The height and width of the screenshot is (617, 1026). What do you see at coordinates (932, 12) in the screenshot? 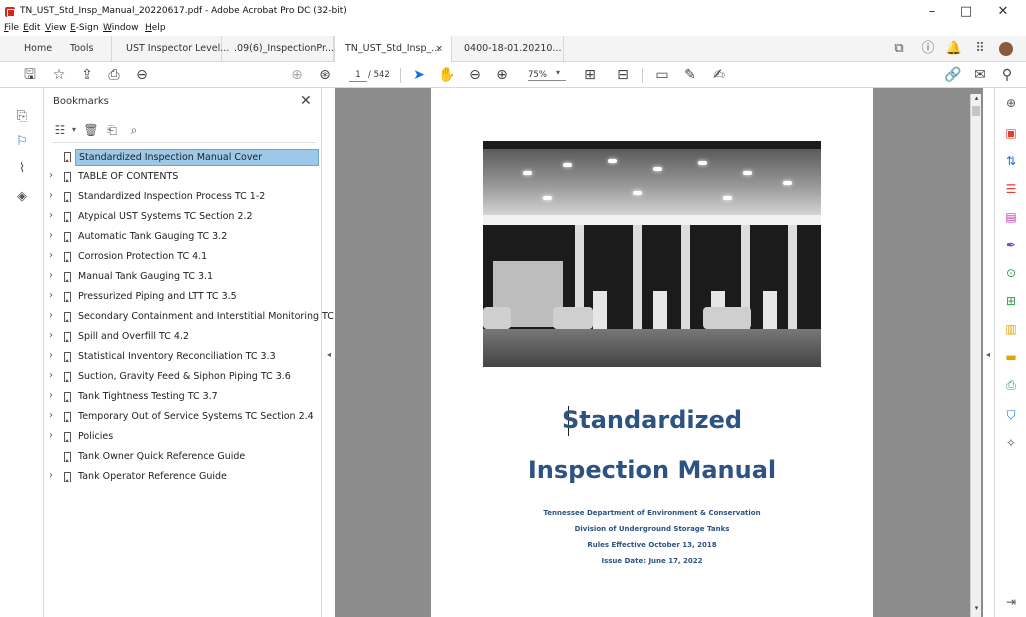
I see `minimize-button: –` at bounding box center [932, 12].